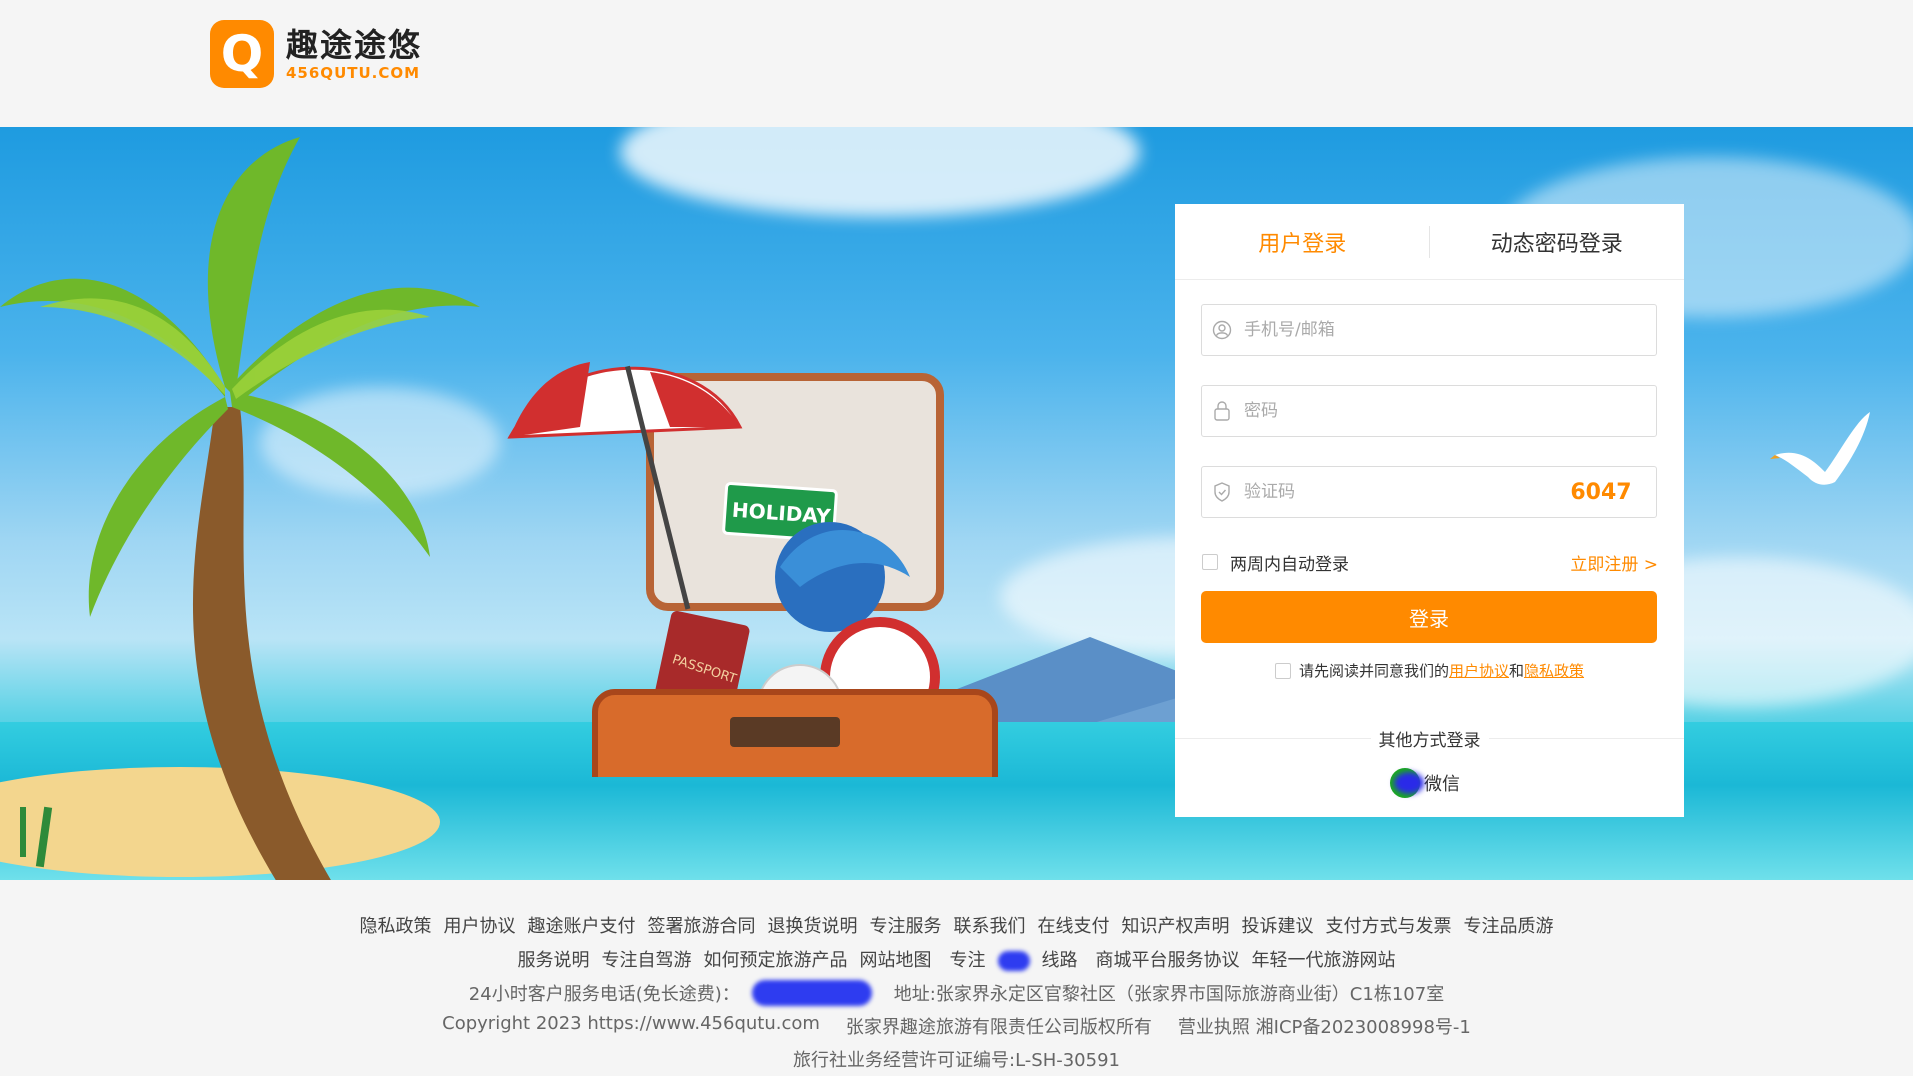  I want to click on wechat-label: 微信, so click(1442, 784).